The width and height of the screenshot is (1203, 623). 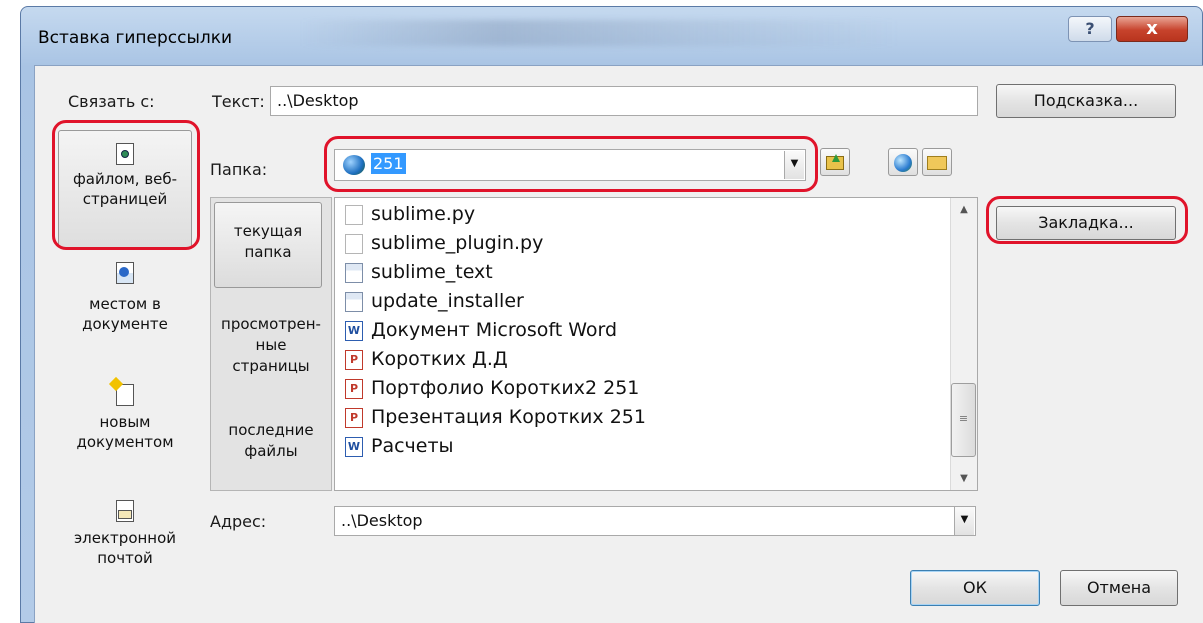 I want to click on folder-value: 251, so click(x=388, y=163).